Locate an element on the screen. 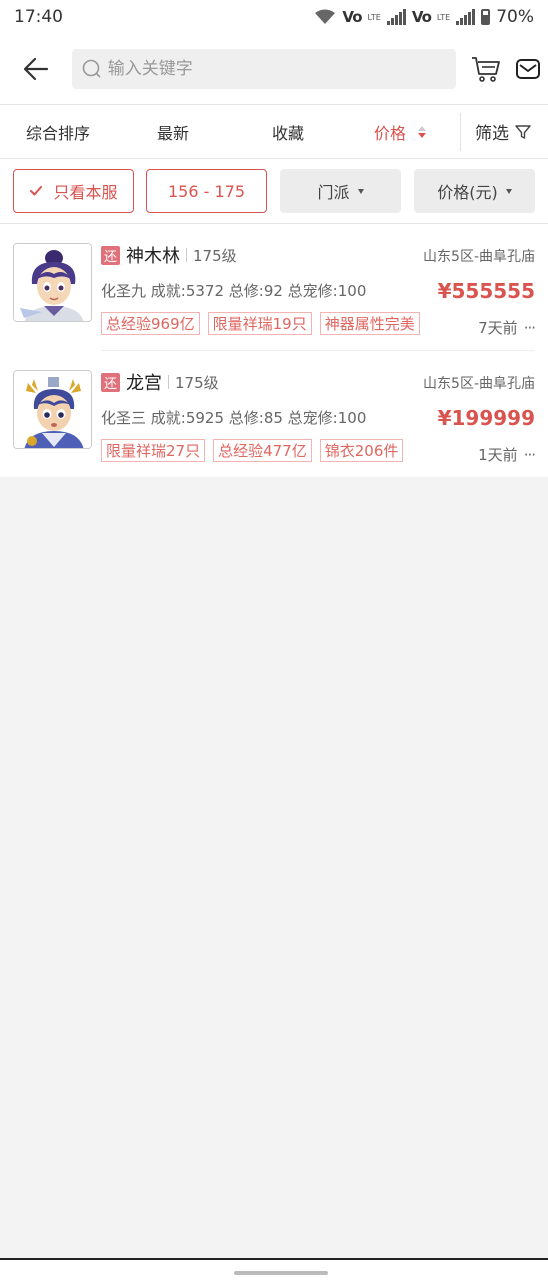  cart-button is located at coordinates (486, 69).